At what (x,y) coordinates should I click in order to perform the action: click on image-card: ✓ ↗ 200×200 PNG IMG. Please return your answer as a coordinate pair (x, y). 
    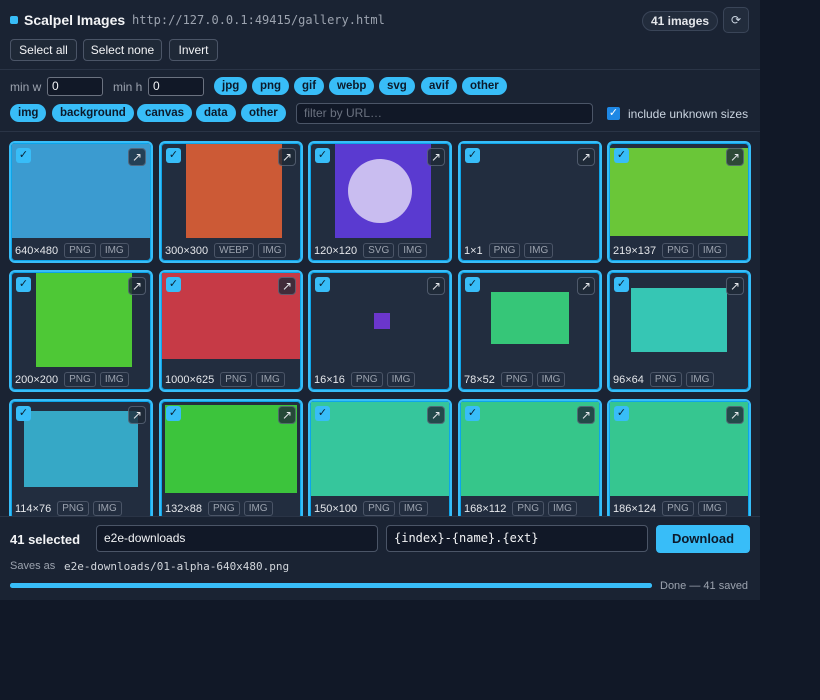
    Looking at the image, I should click on (81, 331).